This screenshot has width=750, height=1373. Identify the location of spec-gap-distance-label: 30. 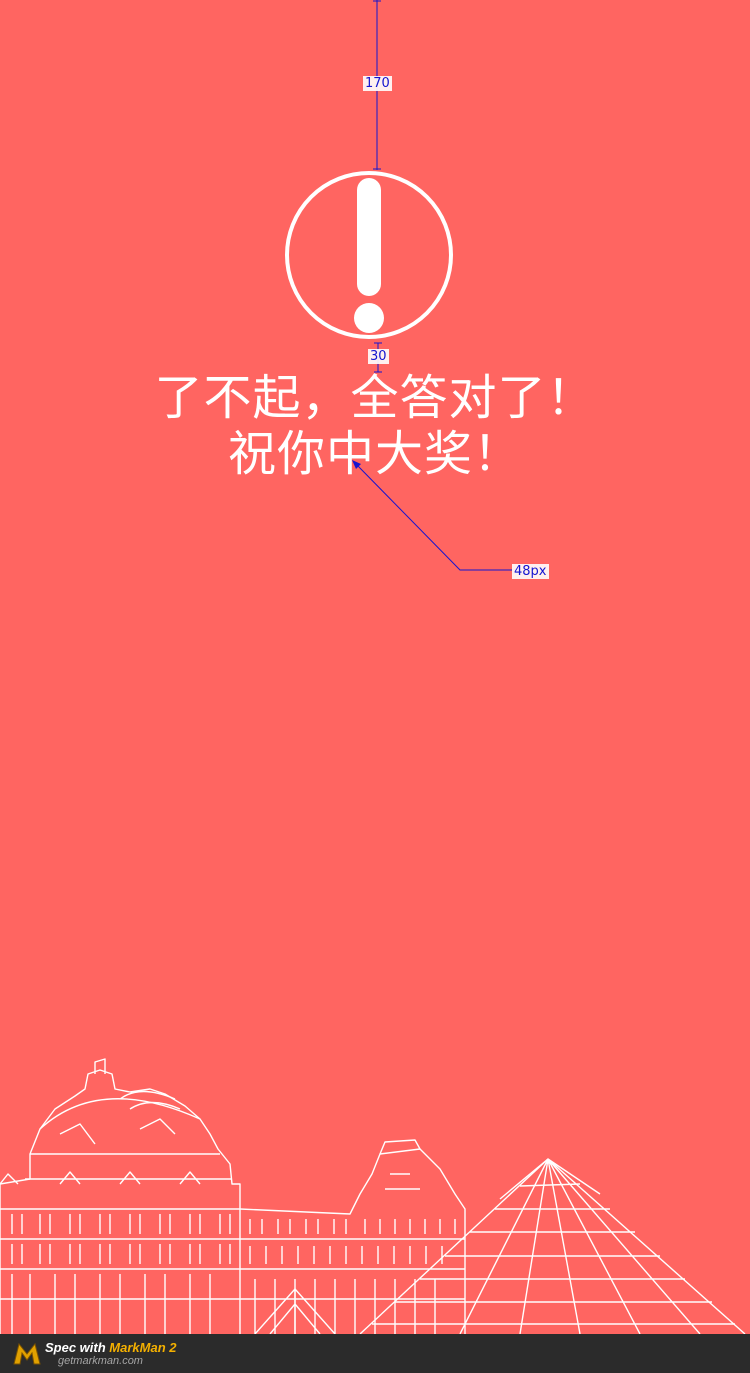
(378, 356).